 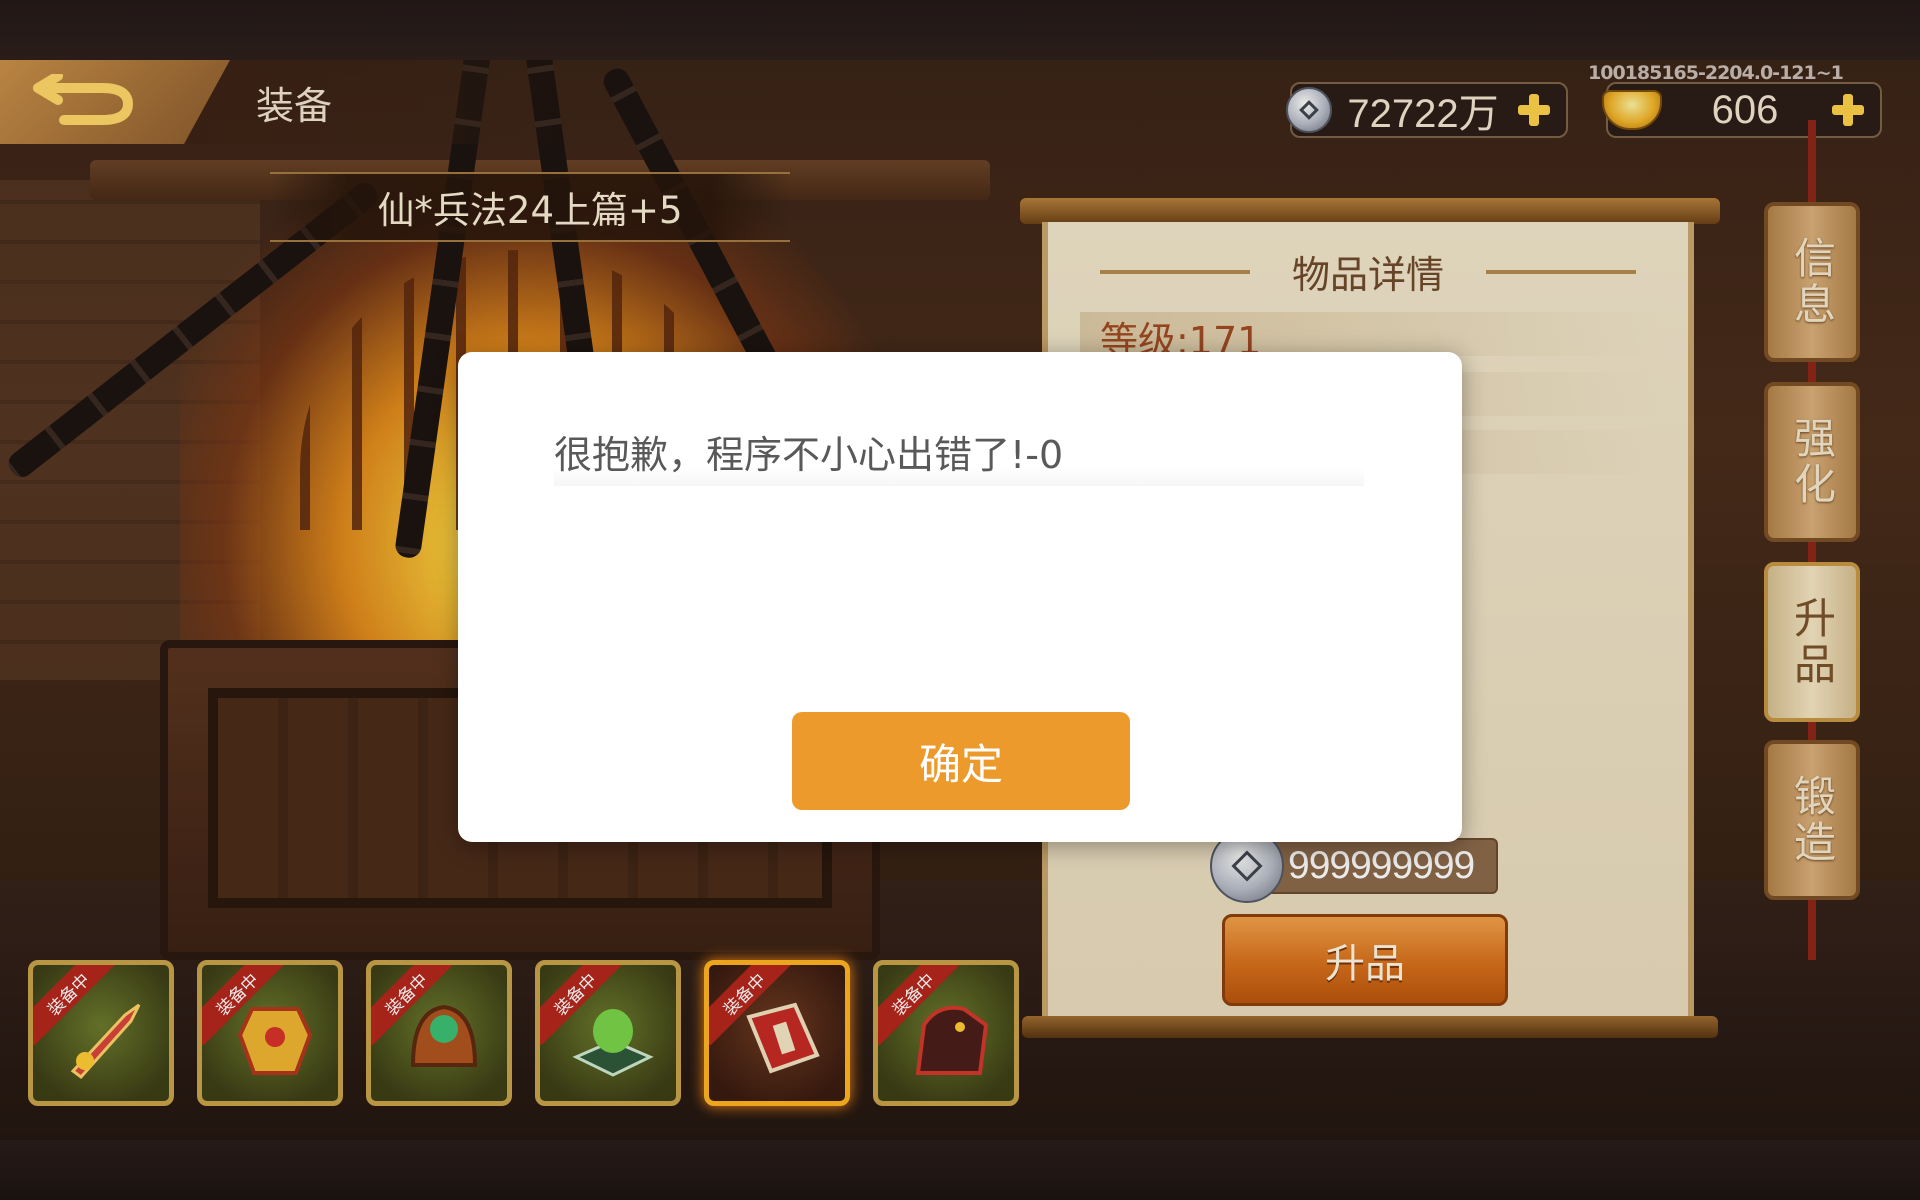 What do you see at coordinates (960, 764) in the screenshot?
I see `ok-button-label: 确定` at bounding box center [960, 764].